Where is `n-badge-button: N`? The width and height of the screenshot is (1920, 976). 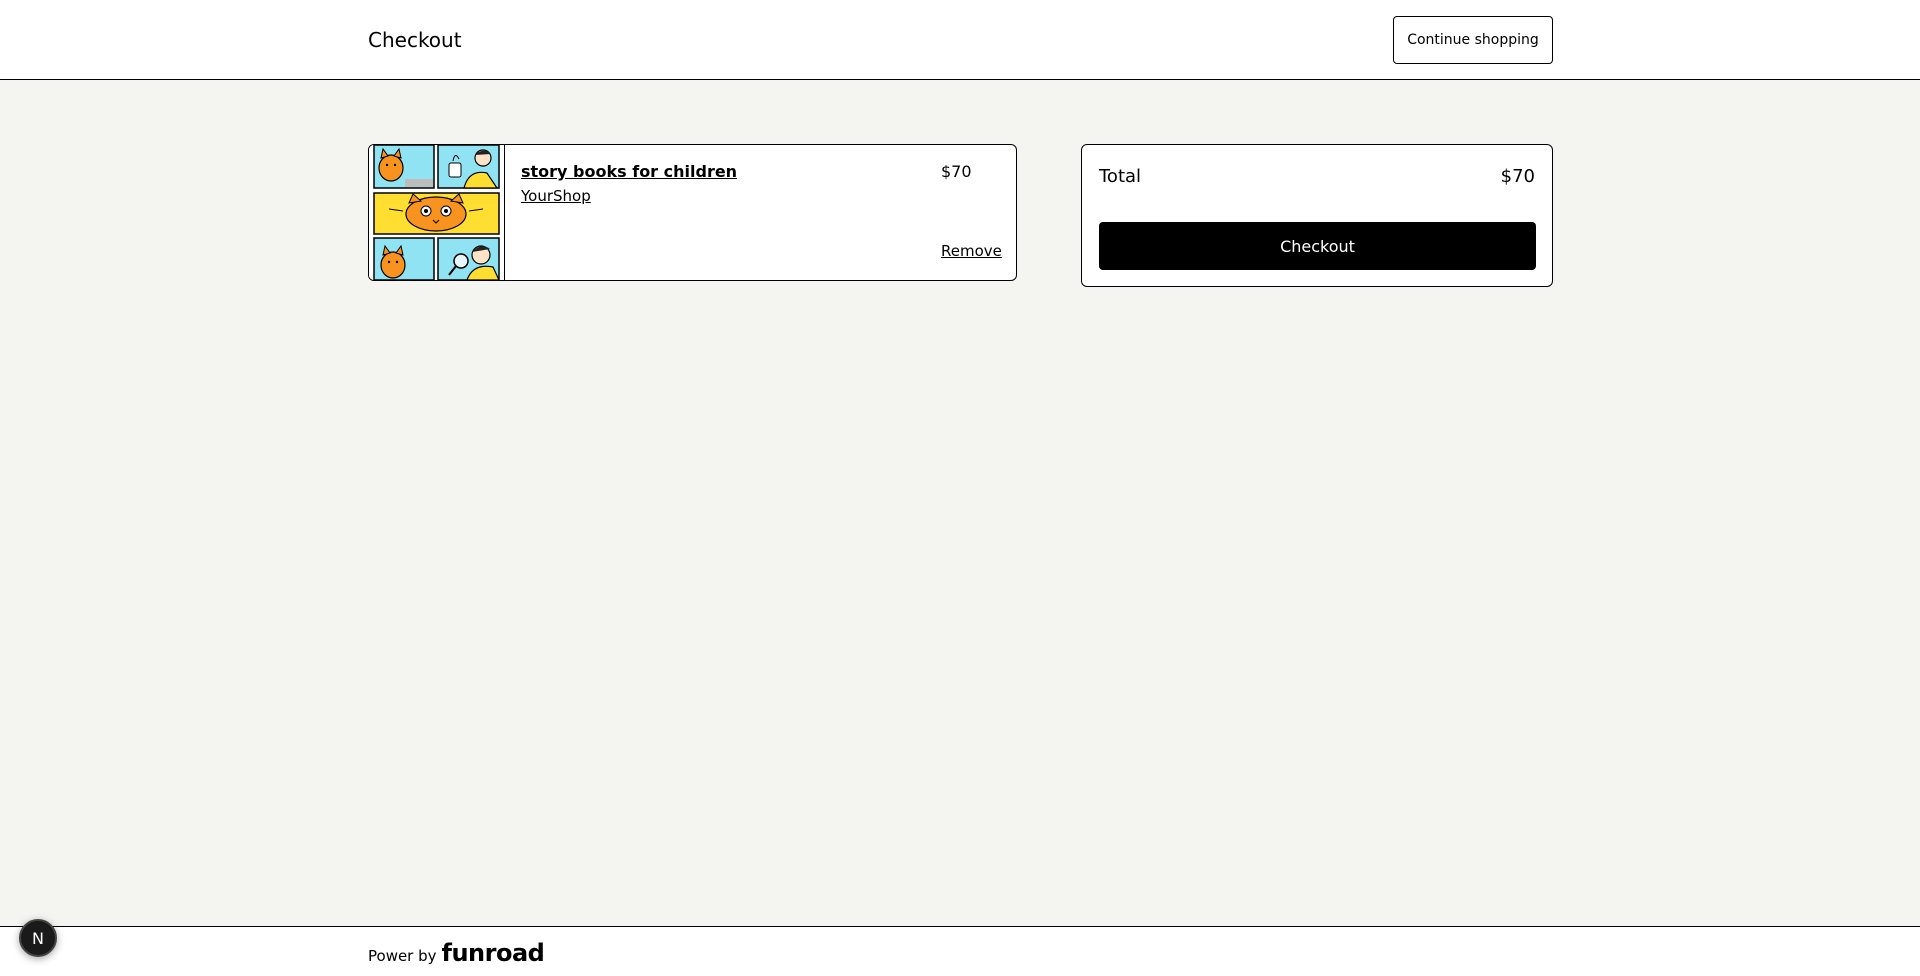
n-badge-button: N is located at coordinates (38, 938).